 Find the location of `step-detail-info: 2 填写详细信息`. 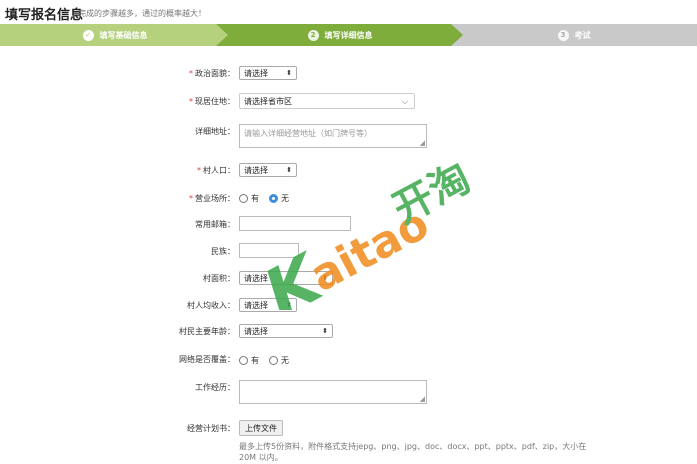

step-detail-info: 2 填写详细信息 is located at coordinates (340, 35).